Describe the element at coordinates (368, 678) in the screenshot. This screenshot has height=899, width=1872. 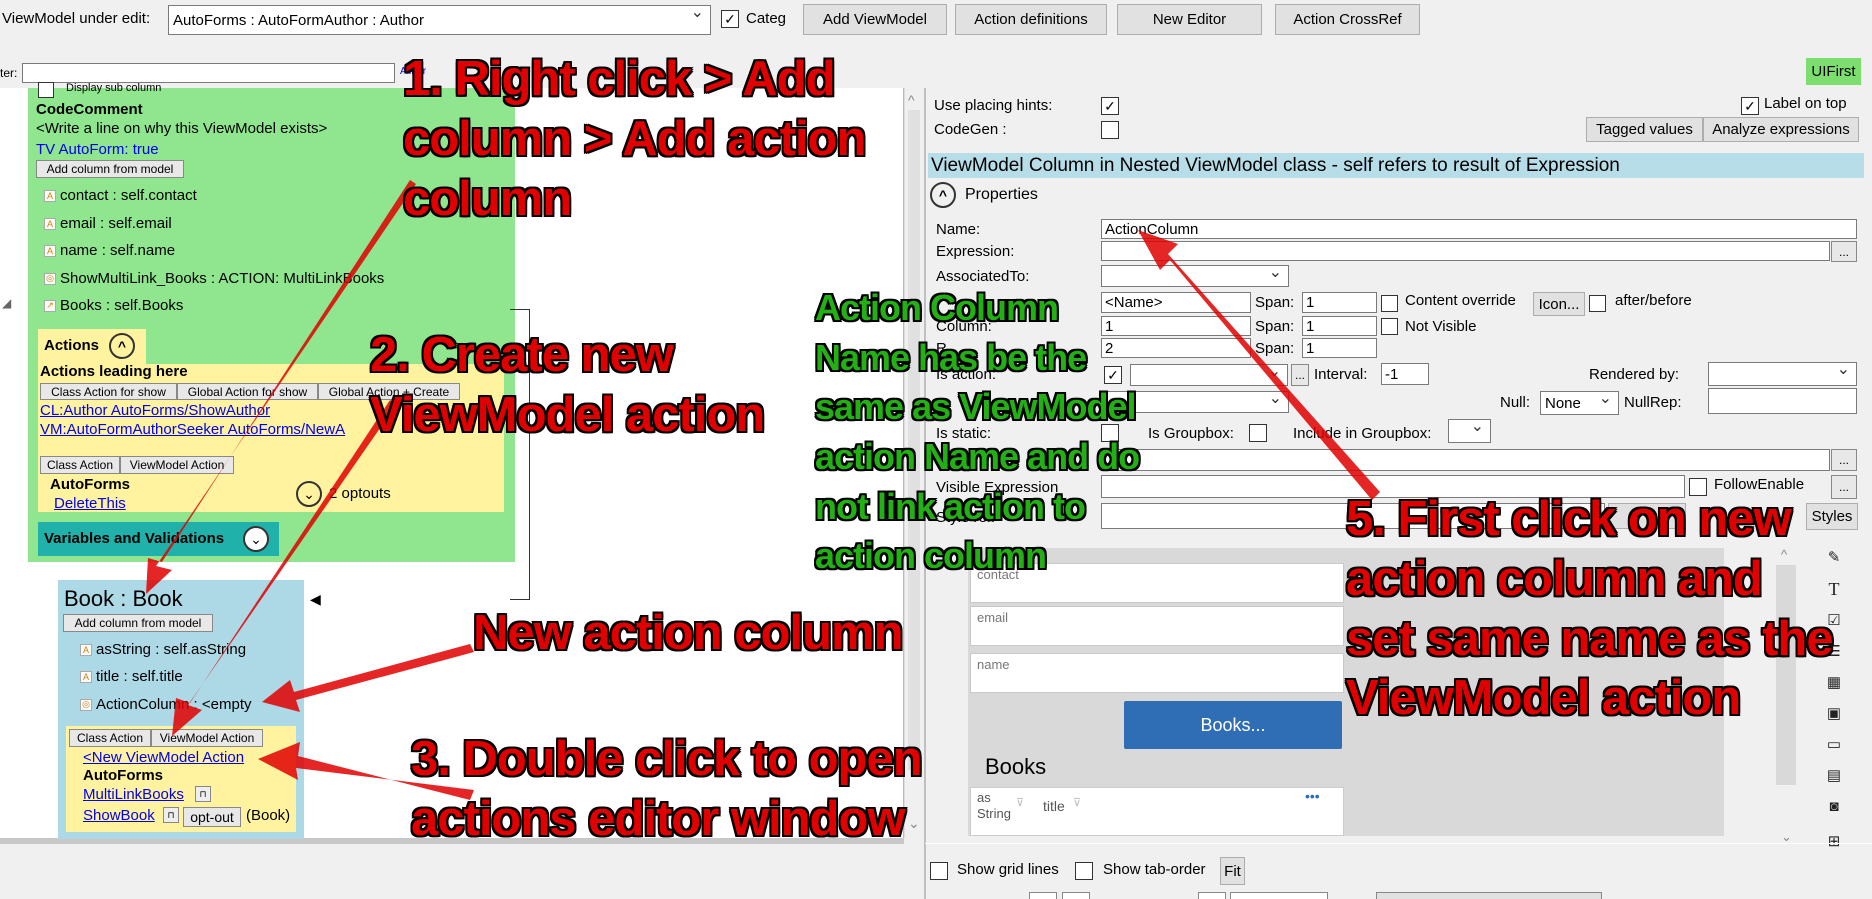
I see `arrow-new-action-column` at that location.